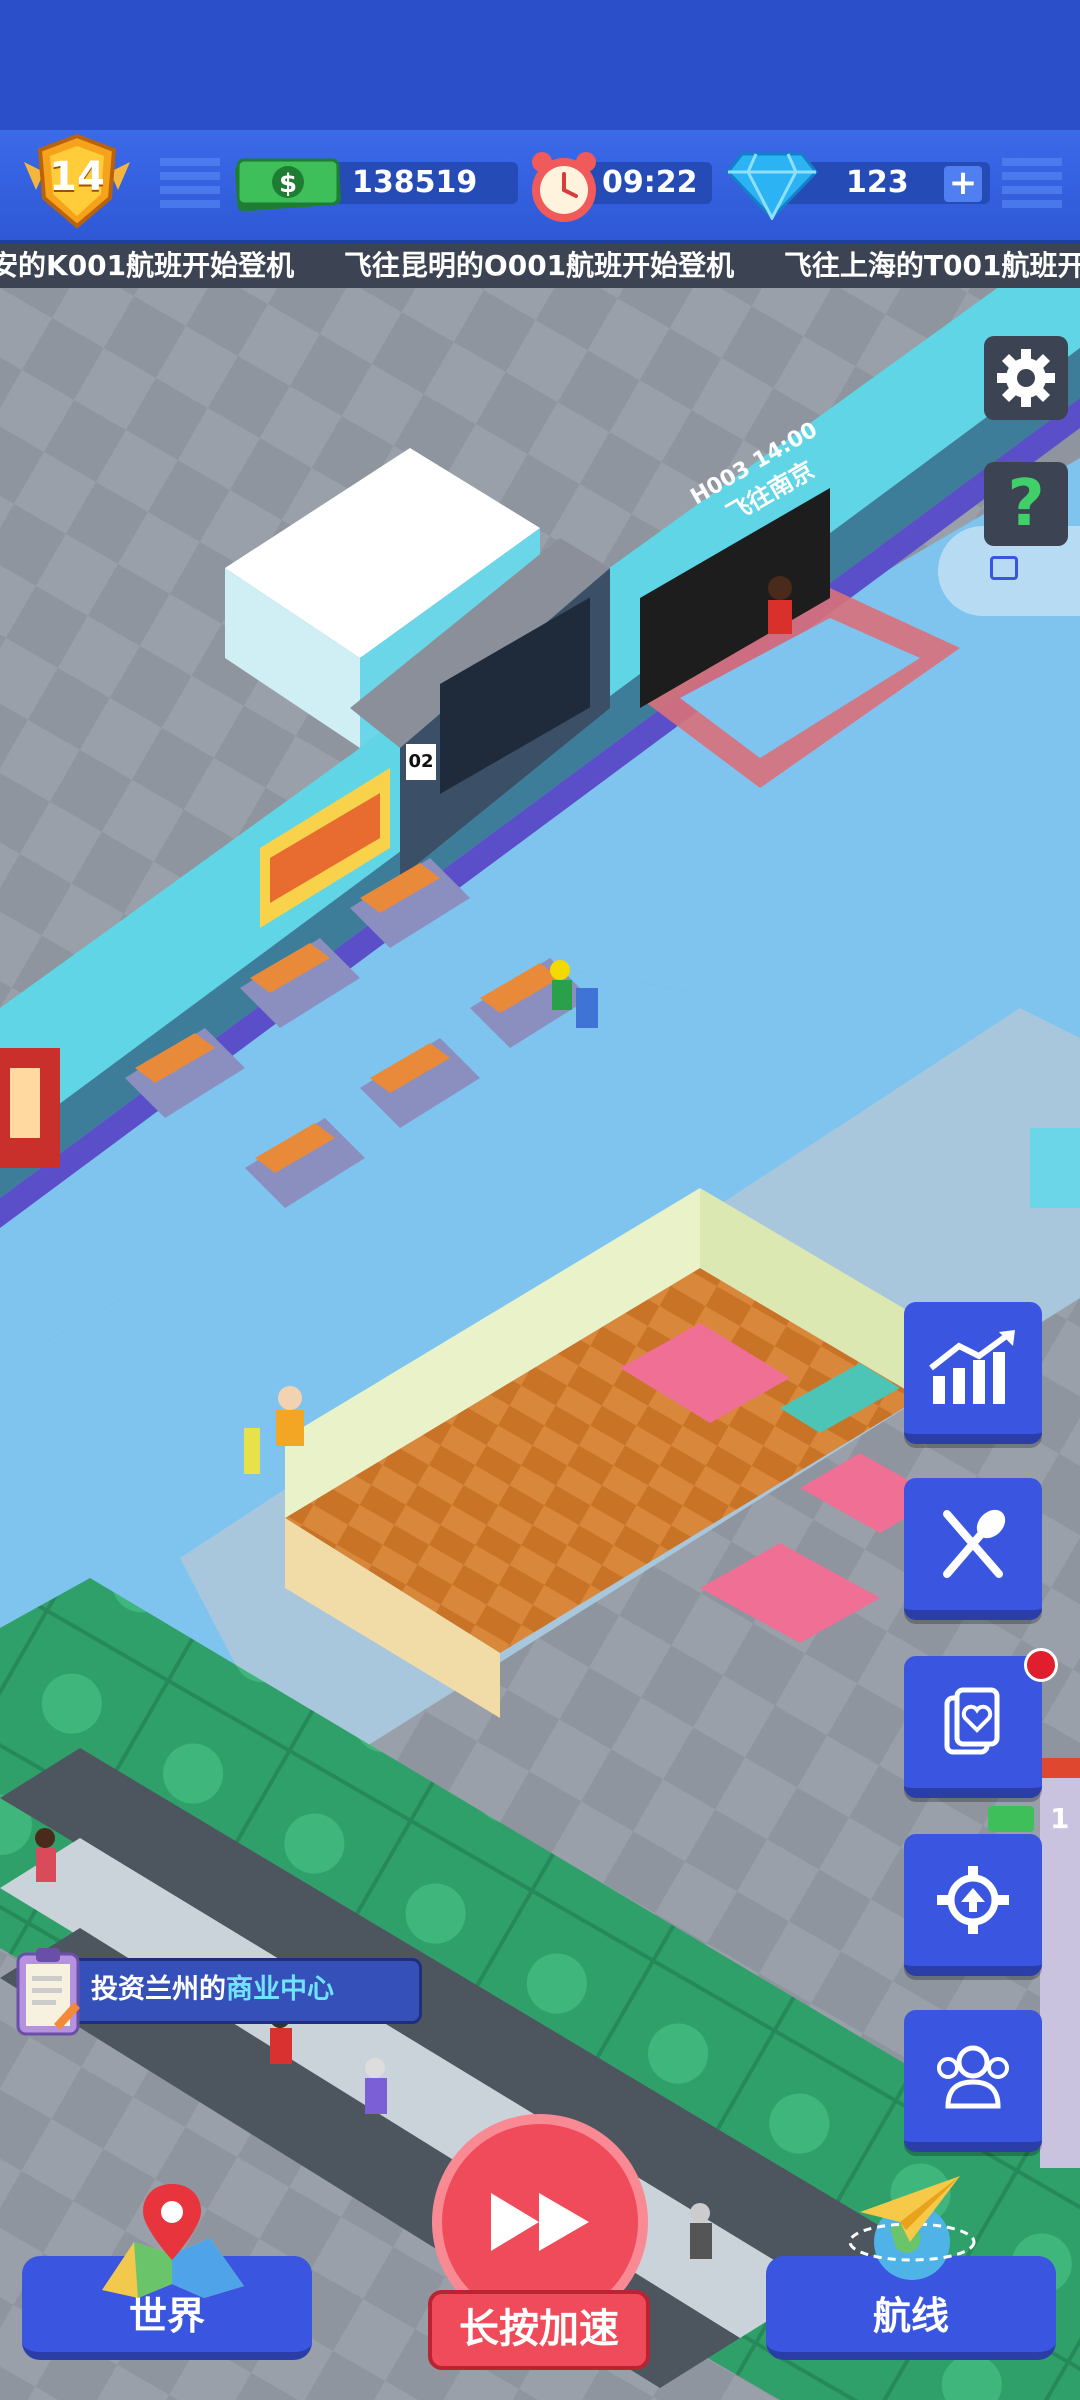 The width and height of the screenshot is (1080, 2400). Describe the element at coordinates (963, 184) in the screenshot. I see `add-gems-button: +` at that location.